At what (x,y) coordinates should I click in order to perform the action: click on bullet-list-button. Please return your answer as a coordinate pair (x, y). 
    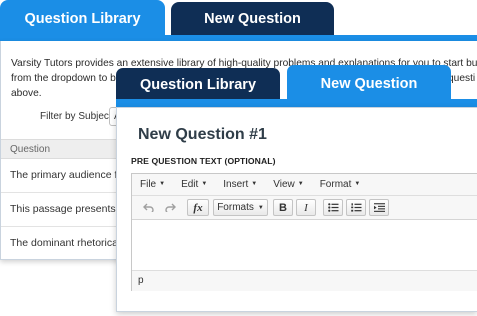
    Looking at the image, I should click on (333, 207).